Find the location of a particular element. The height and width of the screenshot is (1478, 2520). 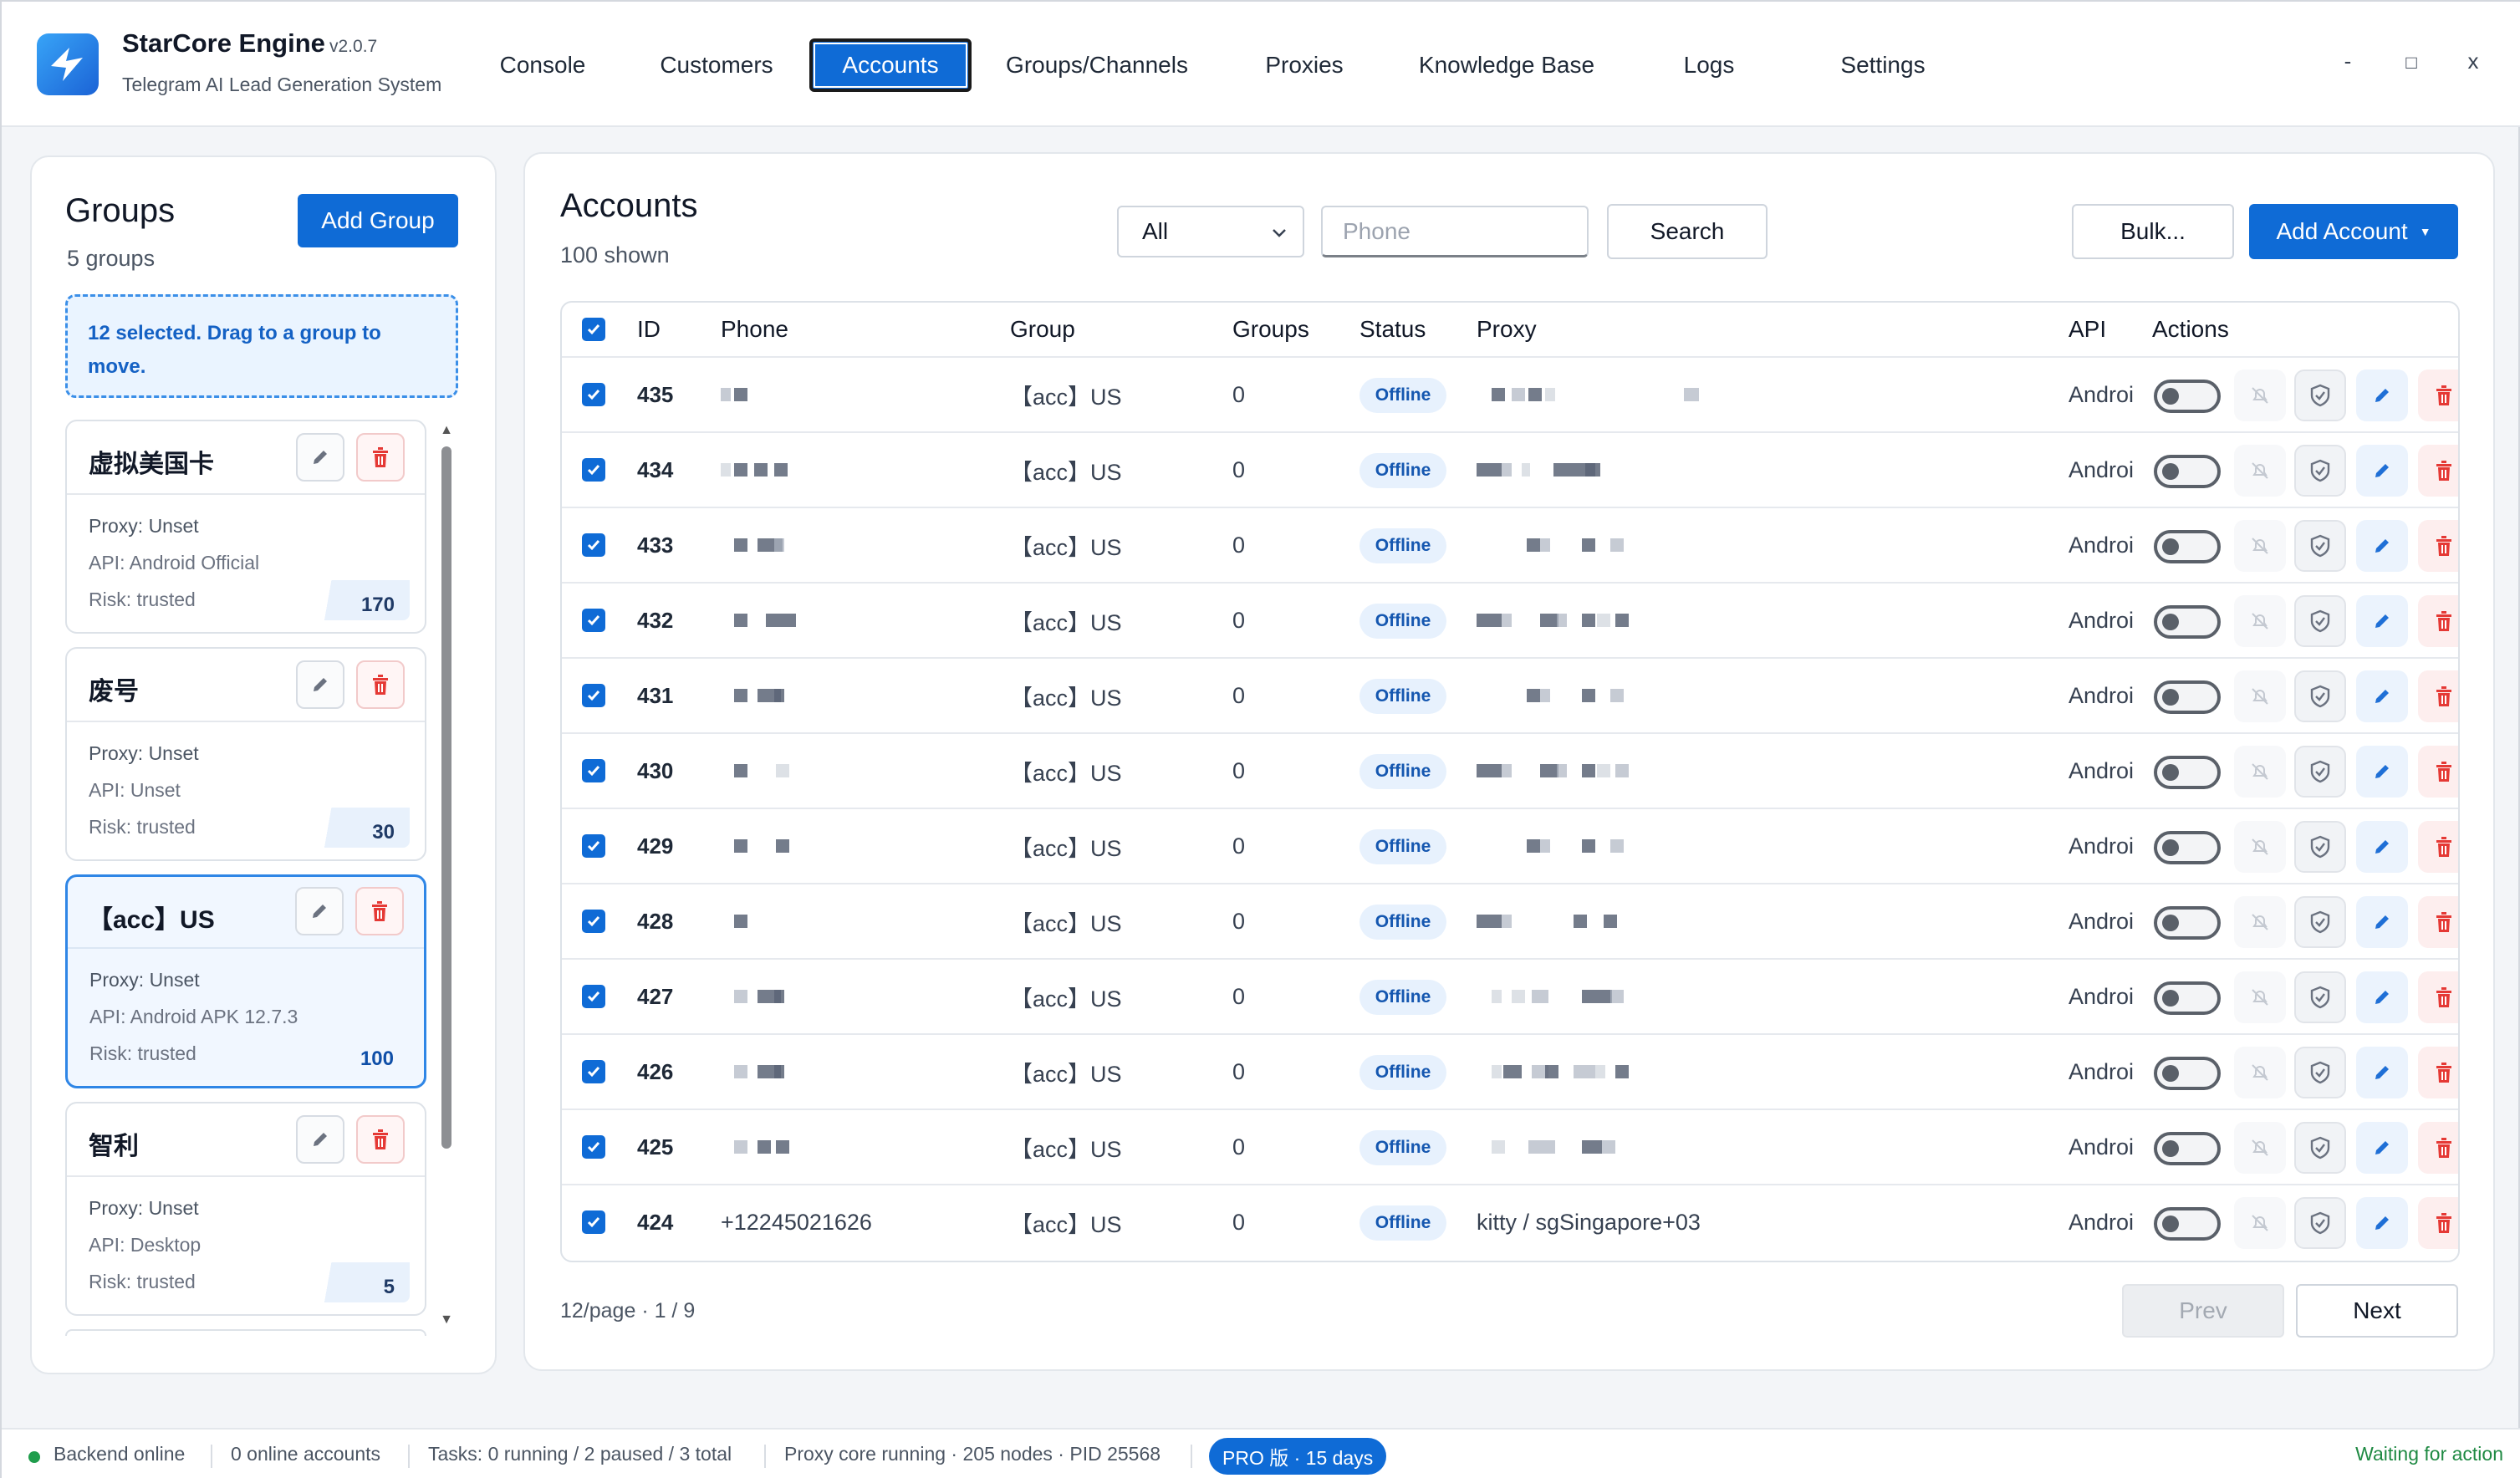

maximize-button: □ is located at coordinates (2411, 63).